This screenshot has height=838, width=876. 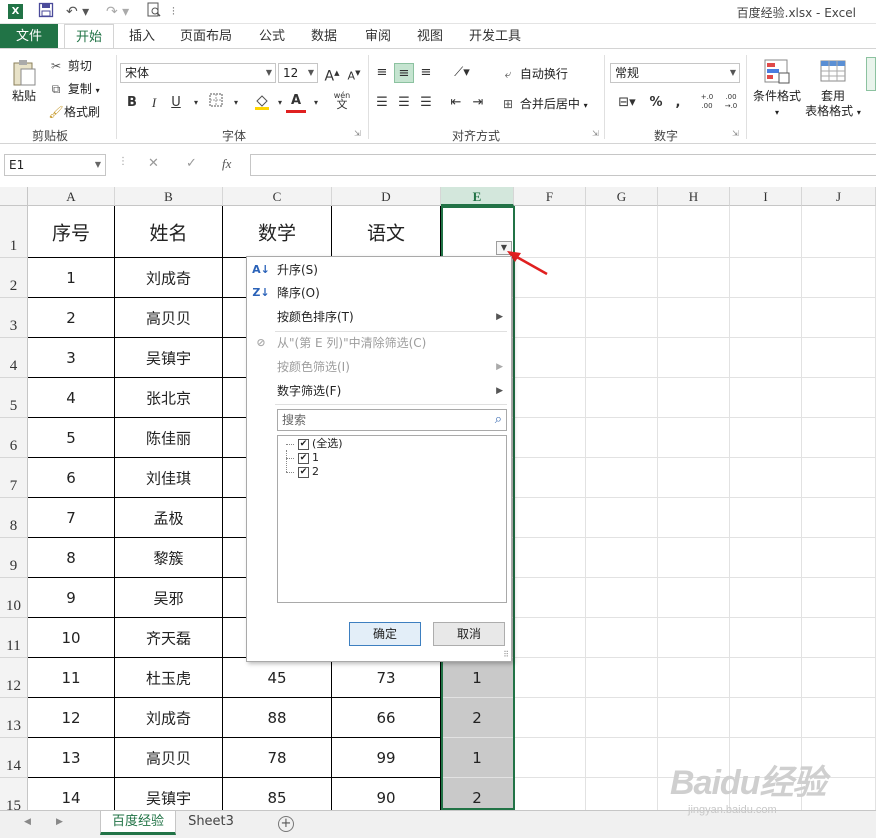 What do you see at coordinates (495, 36) in the screenshot?
I see `tab-developer: 开发工具` at bounding box center [495, 36].